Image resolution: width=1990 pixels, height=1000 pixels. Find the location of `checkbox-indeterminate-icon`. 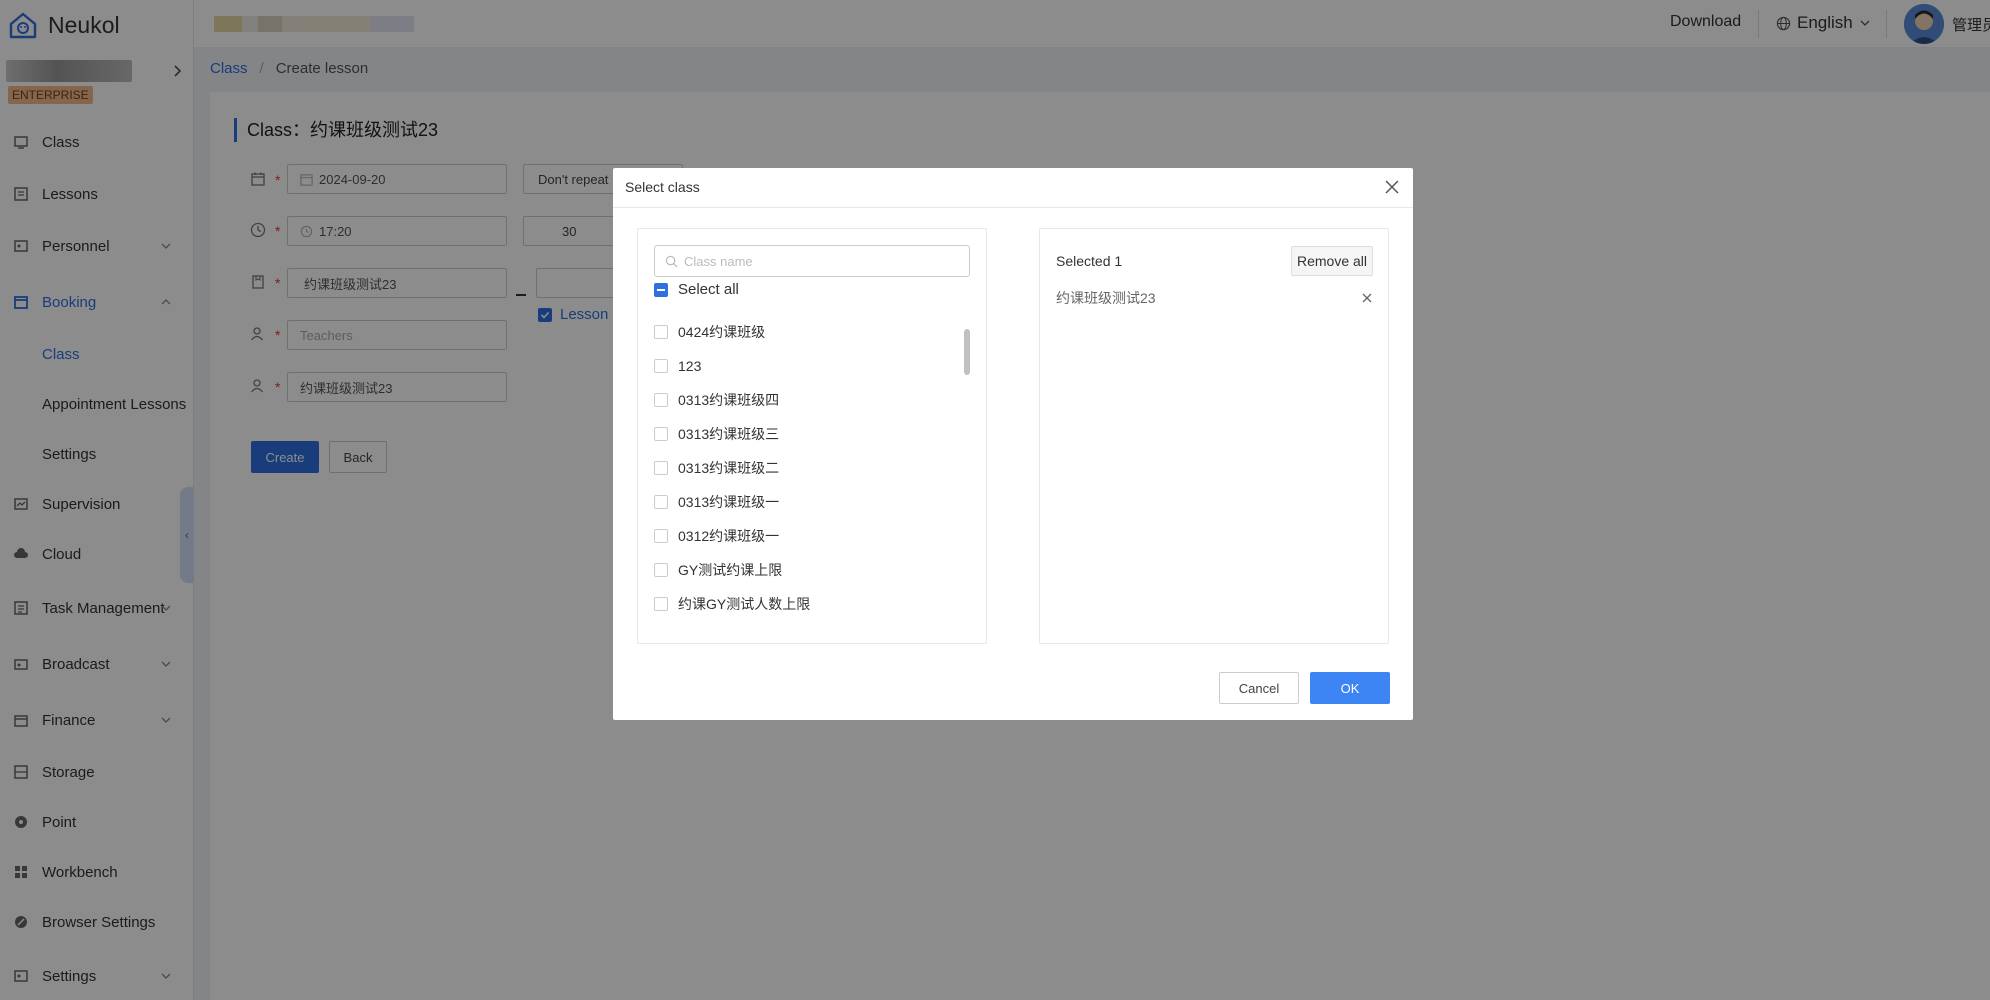

checkbox-indeterminate-icon is located at coordinates (661, 289).